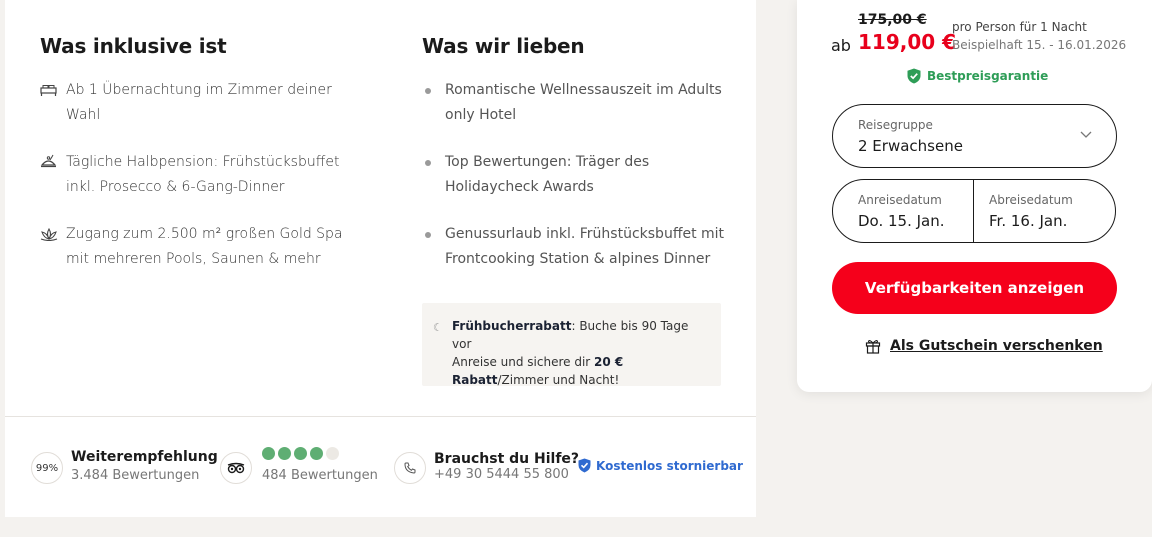 The image size is (1152, 537). Describe the element at coordinates (669, 465) in the screenshot. I see `free-cancel-label: Kostenlos stornierbar` at that location.